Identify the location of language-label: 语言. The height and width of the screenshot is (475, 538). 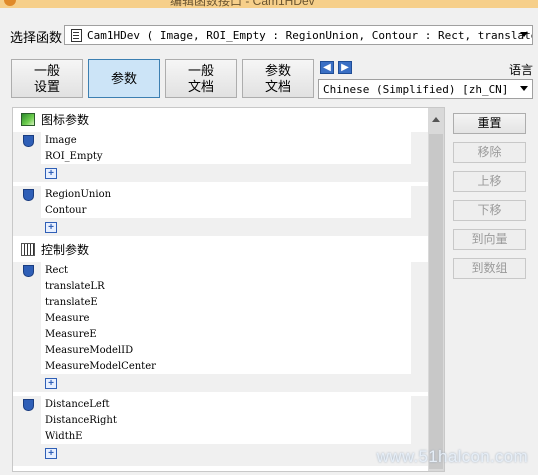
(521, 70).